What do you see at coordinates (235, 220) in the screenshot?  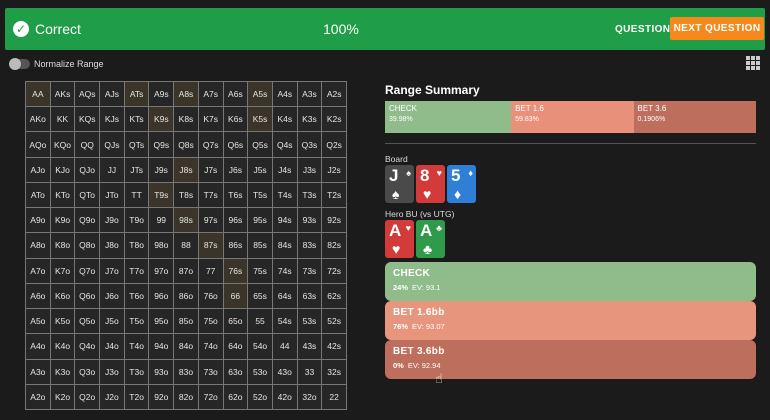 I see `hand-cell: 96s` at bounding box center [235, 220].